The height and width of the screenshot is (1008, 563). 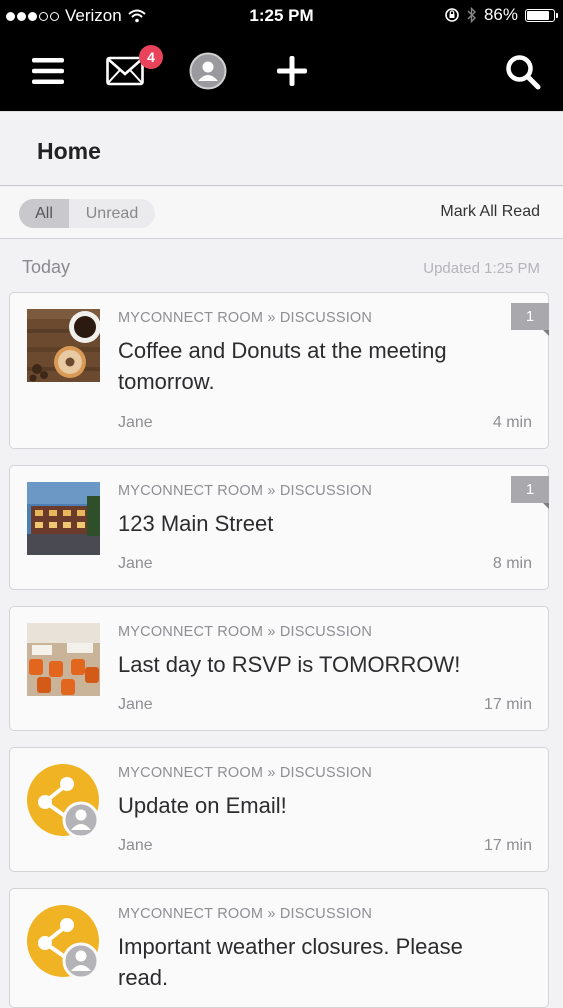 I want to click on profile-button, so click(x=208, y=71).